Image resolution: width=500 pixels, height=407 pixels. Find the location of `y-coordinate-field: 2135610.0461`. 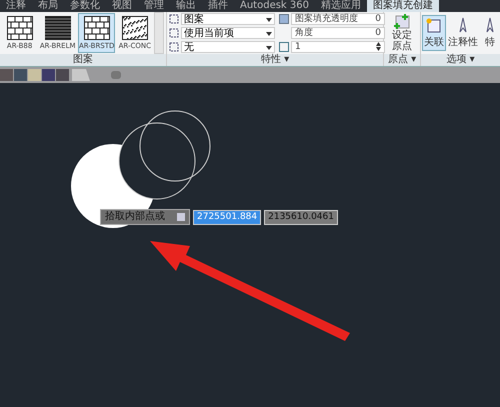

y-coordinate-field: 2135610.0461 is located at coordinates (301, 217).